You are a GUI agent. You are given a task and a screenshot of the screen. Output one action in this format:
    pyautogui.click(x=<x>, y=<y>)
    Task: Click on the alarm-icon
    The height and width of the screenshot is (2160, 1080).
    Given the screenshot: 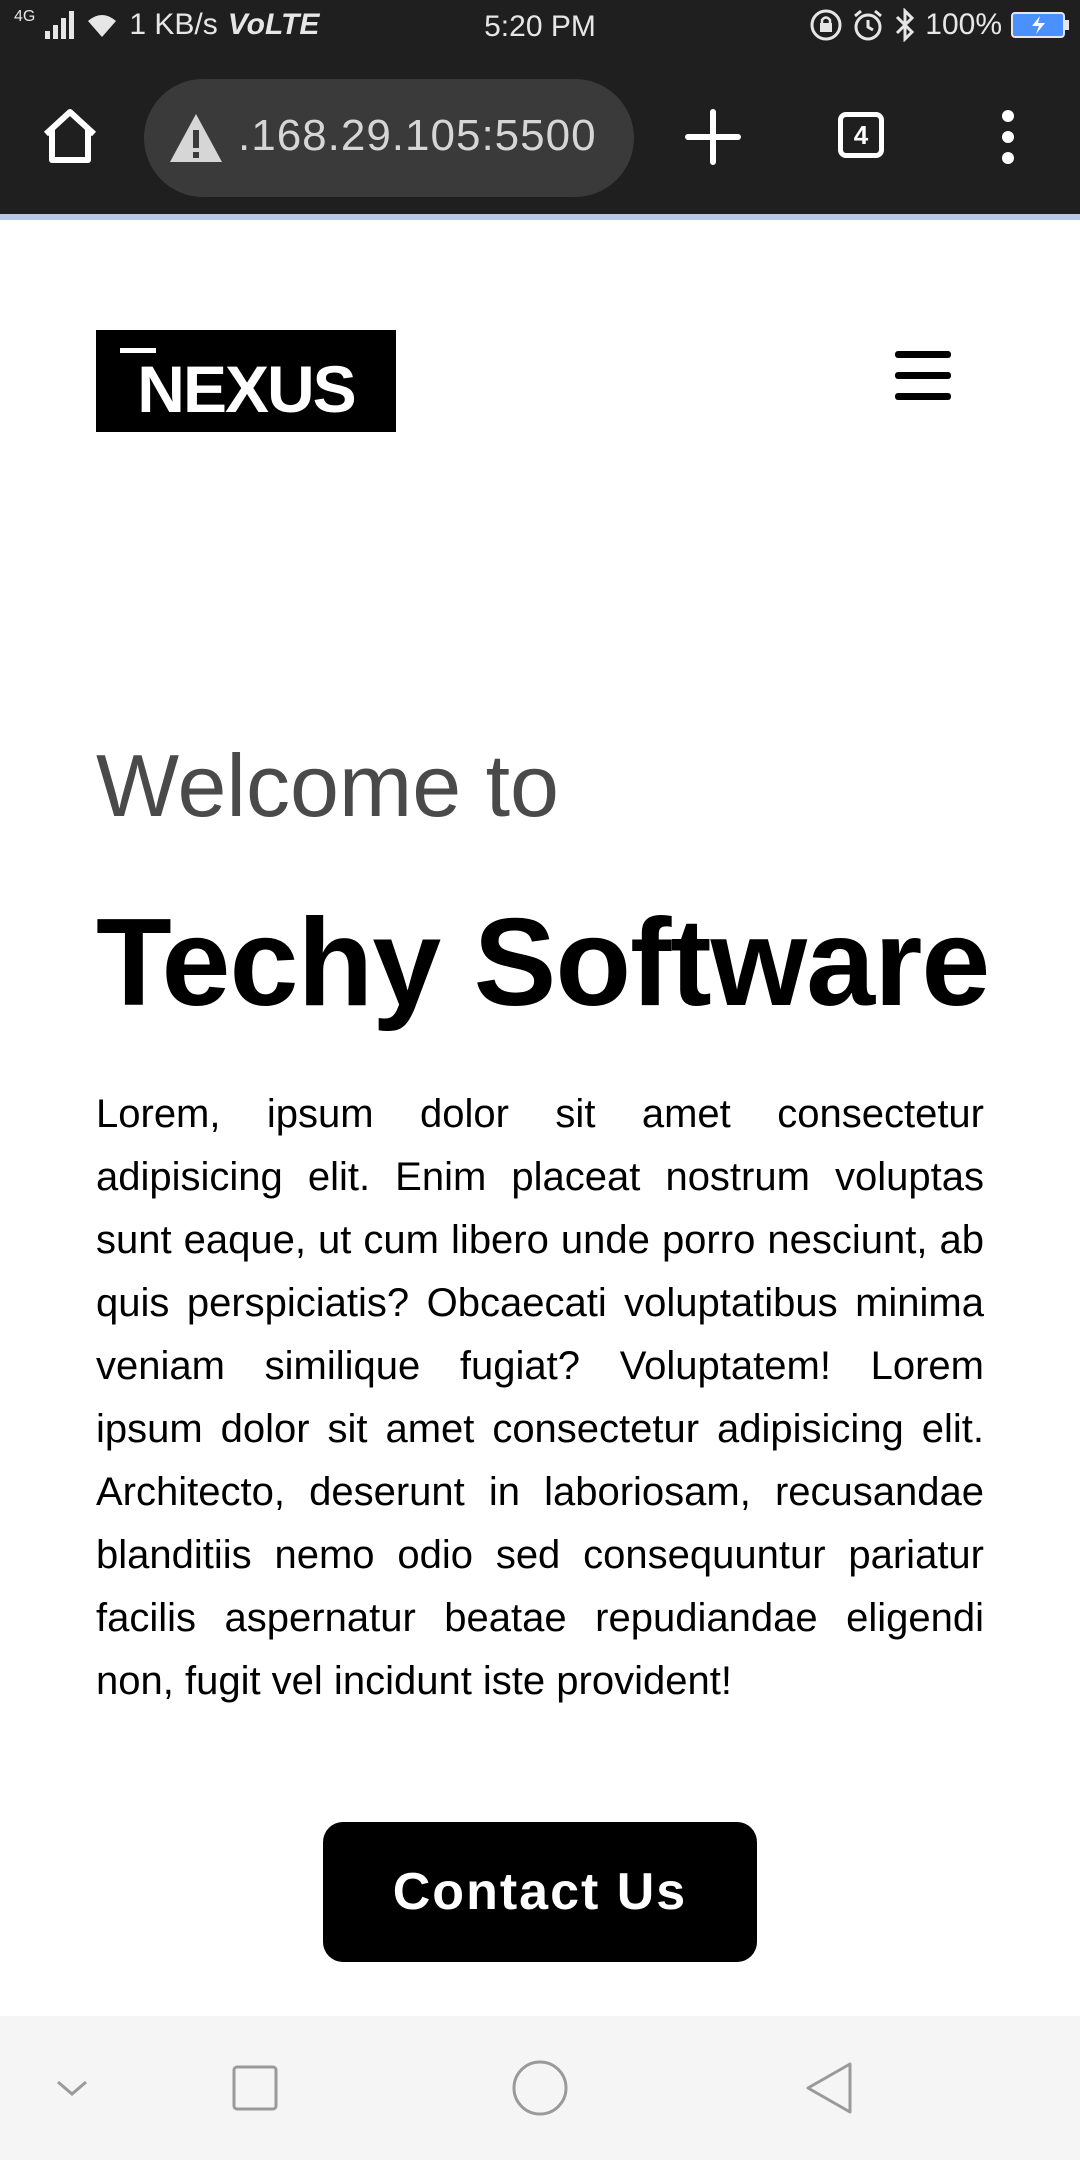 What is the action you would take?
    pyautogui.click(x=868, y=25)
    